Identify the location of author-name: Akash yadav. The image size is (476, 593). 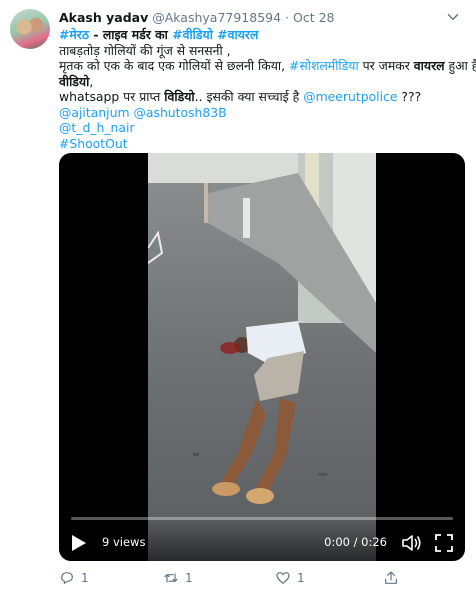
(103, 17).